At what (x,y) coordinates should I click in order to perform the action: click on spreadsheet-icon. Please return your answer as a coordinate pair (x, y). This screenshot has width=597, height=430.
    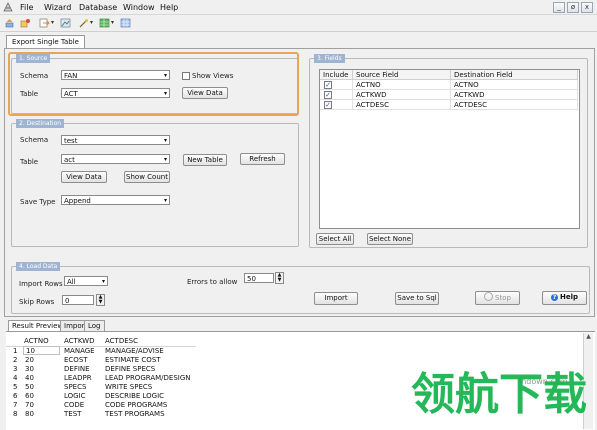
    Looking at the image, I should click on (104, 23).